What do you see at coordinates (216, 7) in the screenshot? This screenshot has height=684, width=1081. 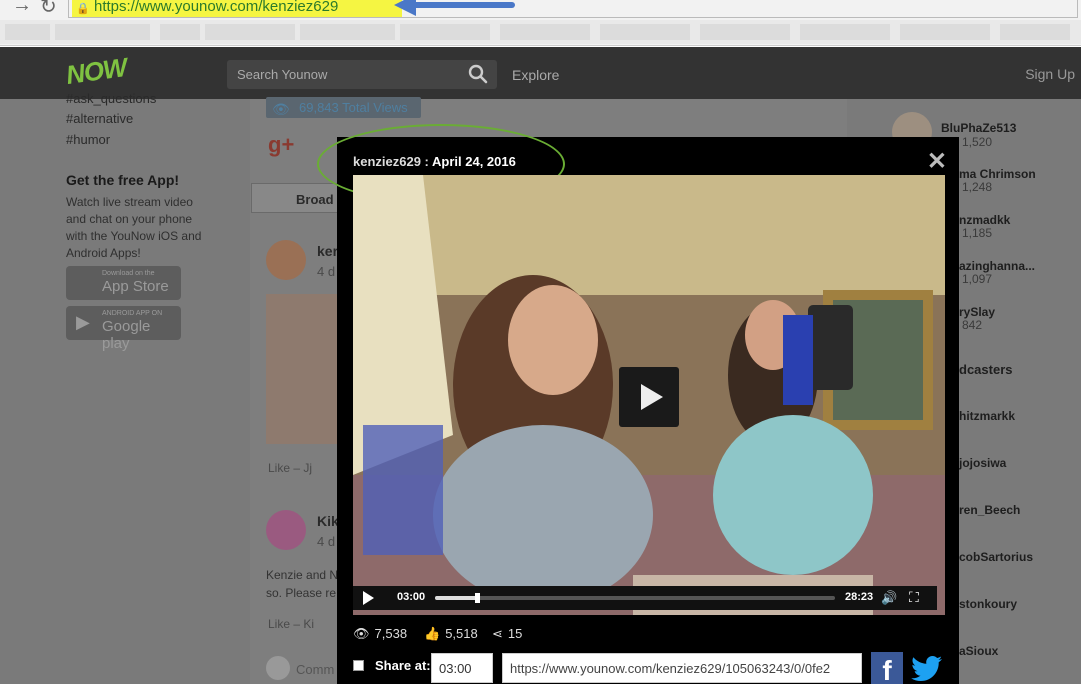 I see `url-text: https://www.younow.com/kenziez629` at bounding box center [216, 7].